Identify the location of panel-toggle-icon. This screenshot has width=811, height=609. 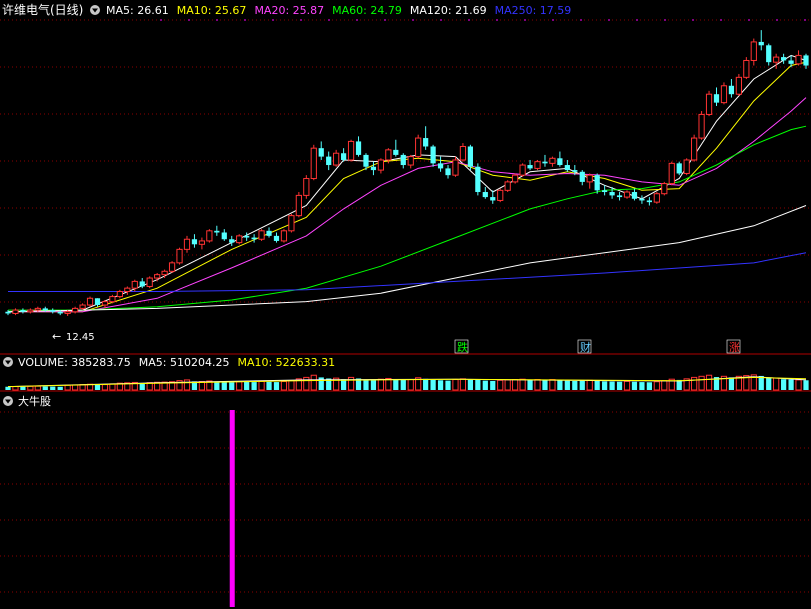
(95, 10).